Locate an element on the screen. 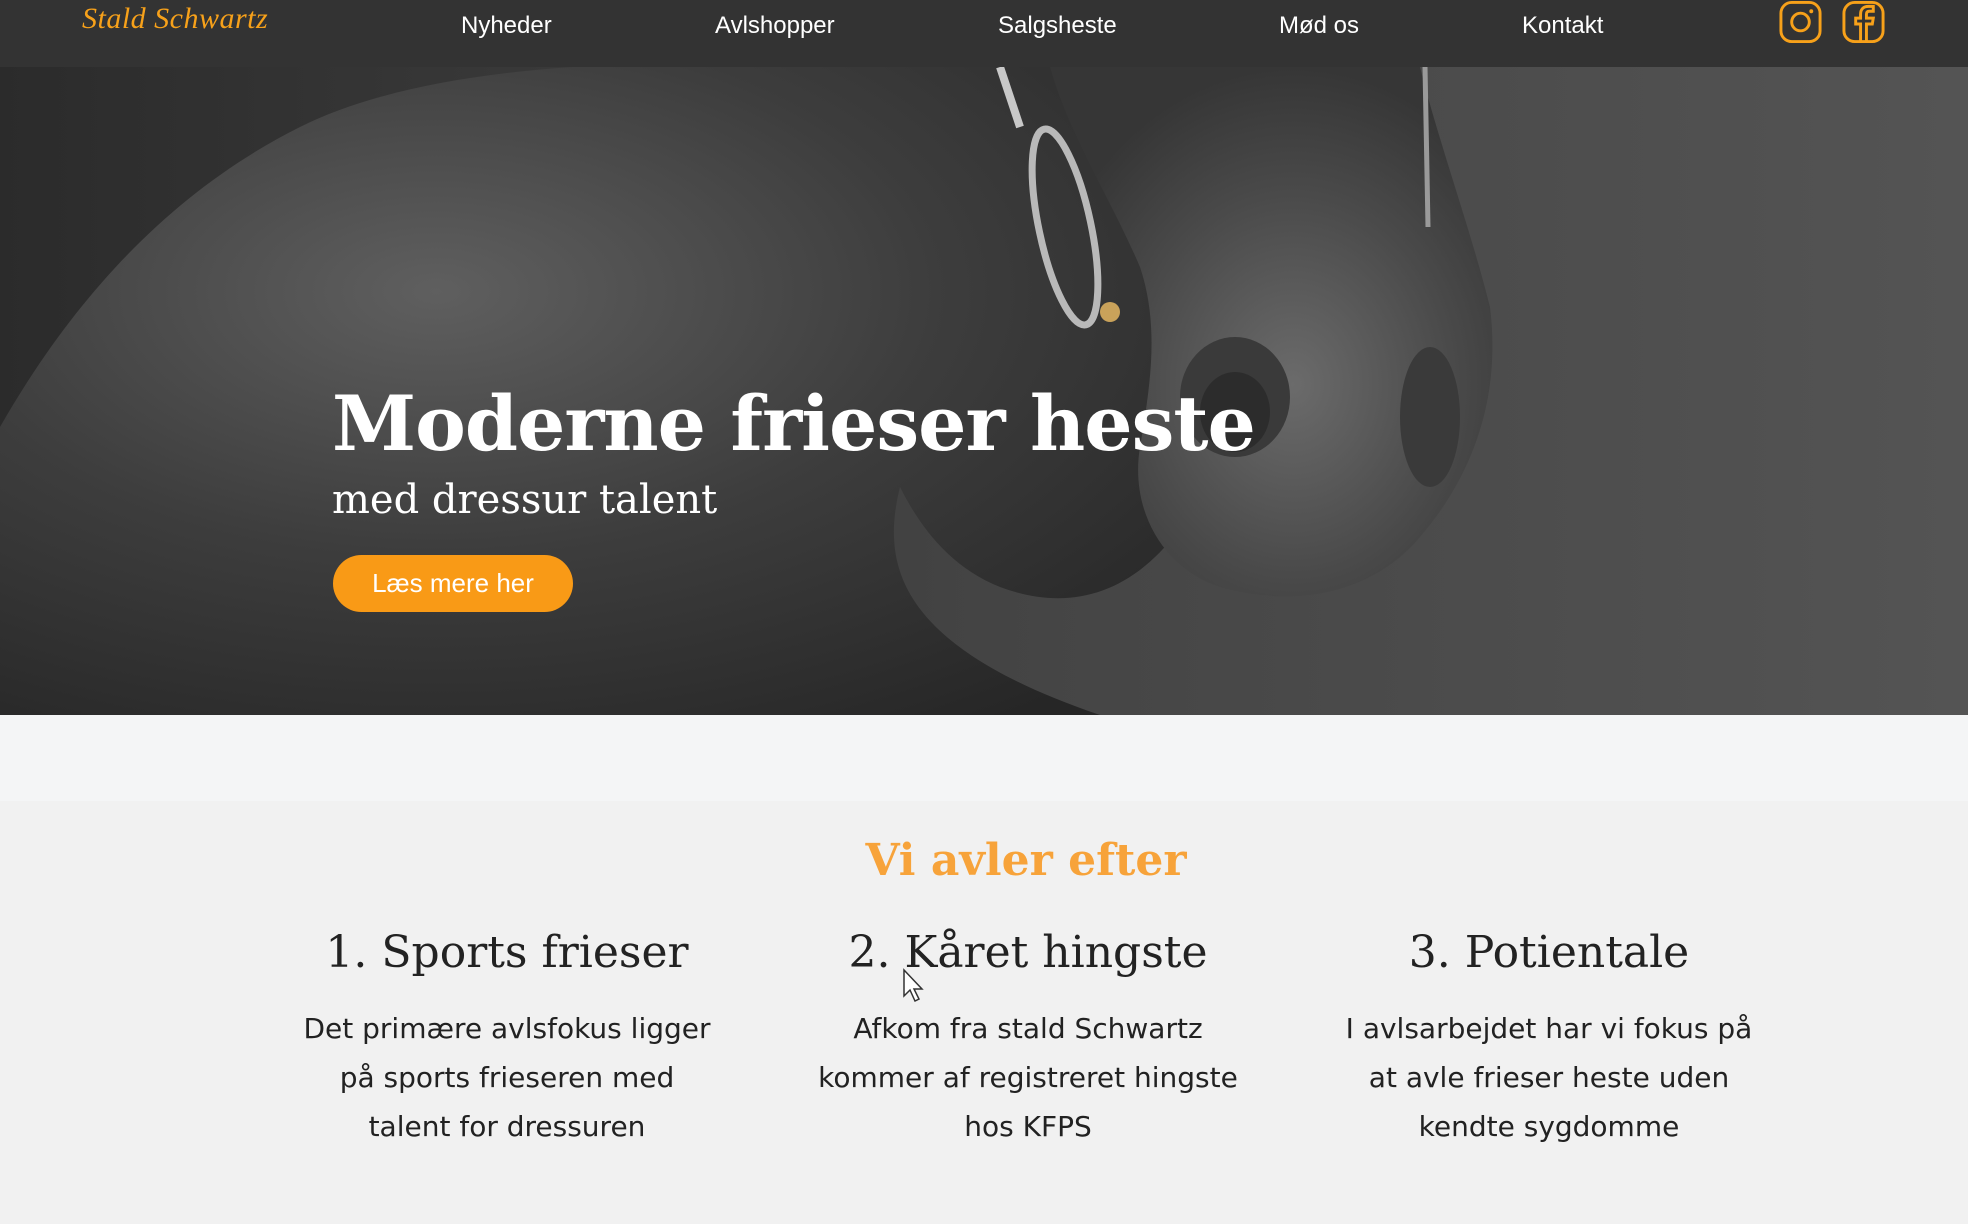 The image size is (1968, 1224). instagram-icon is located at coordinates (1800, 23).